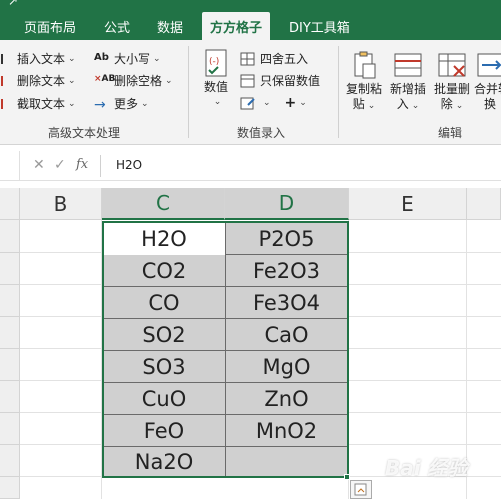 Image resolution: width=501 pixels, height=502 pixels. I want to click on watermark: Bai 经验, so click(426, 468).